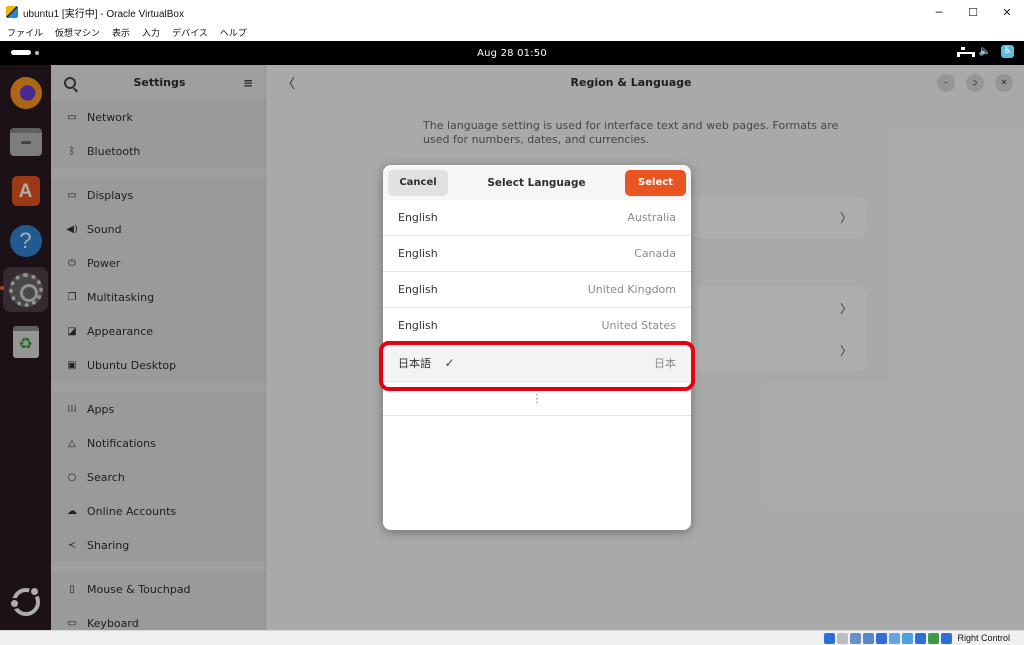  I want to click on mouse-integration-icon, so click(934, 638).